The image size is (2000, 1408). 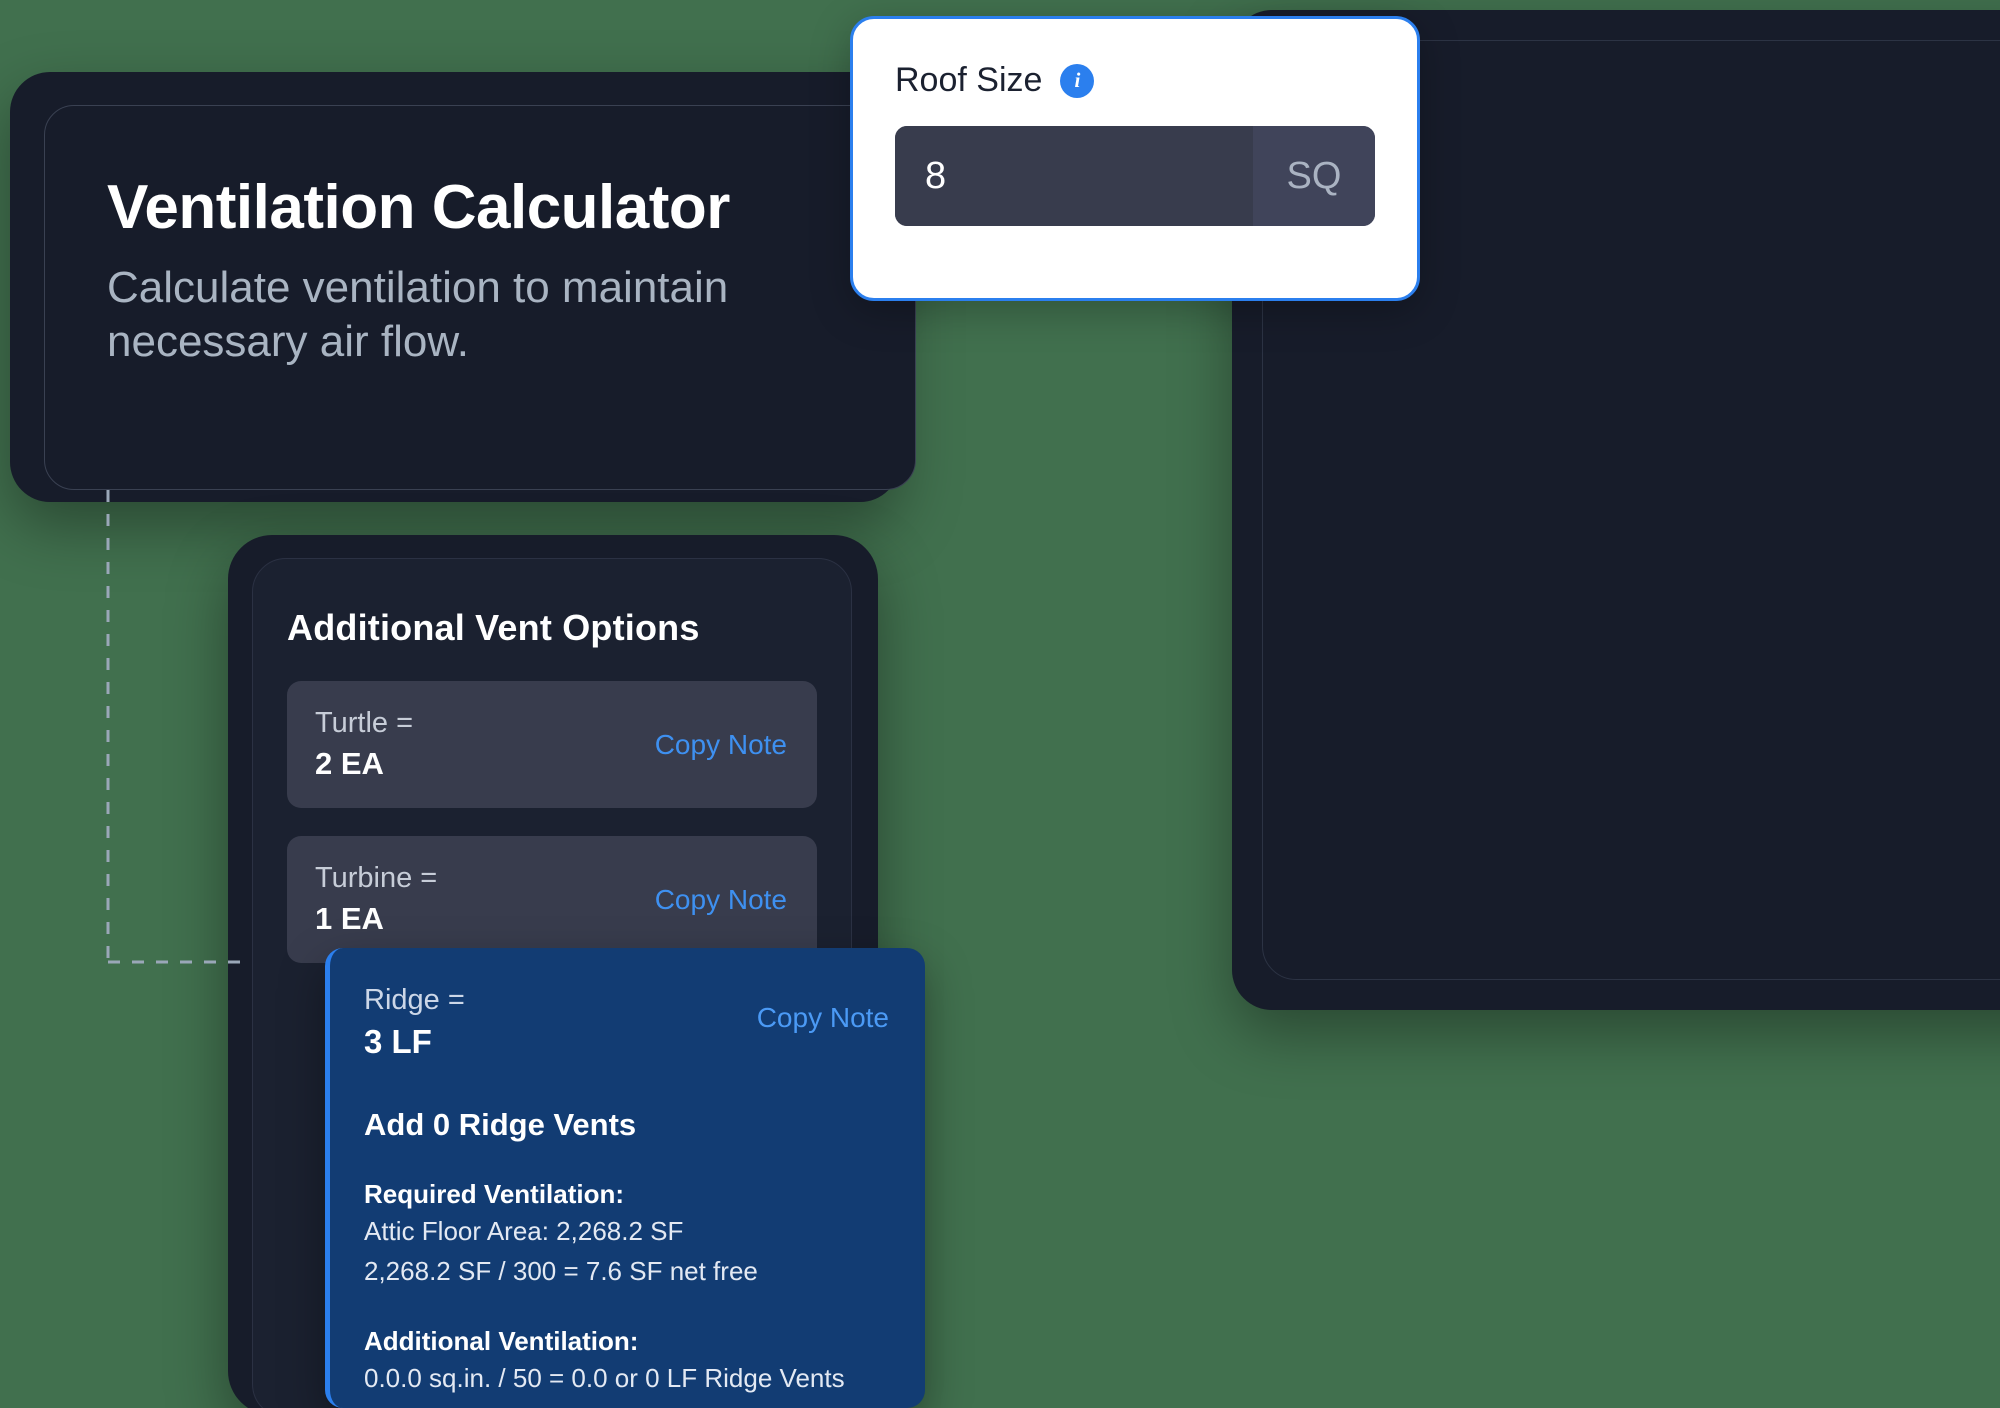 I want to click on roof-size-value: 8, so click(x=1074, y=176).